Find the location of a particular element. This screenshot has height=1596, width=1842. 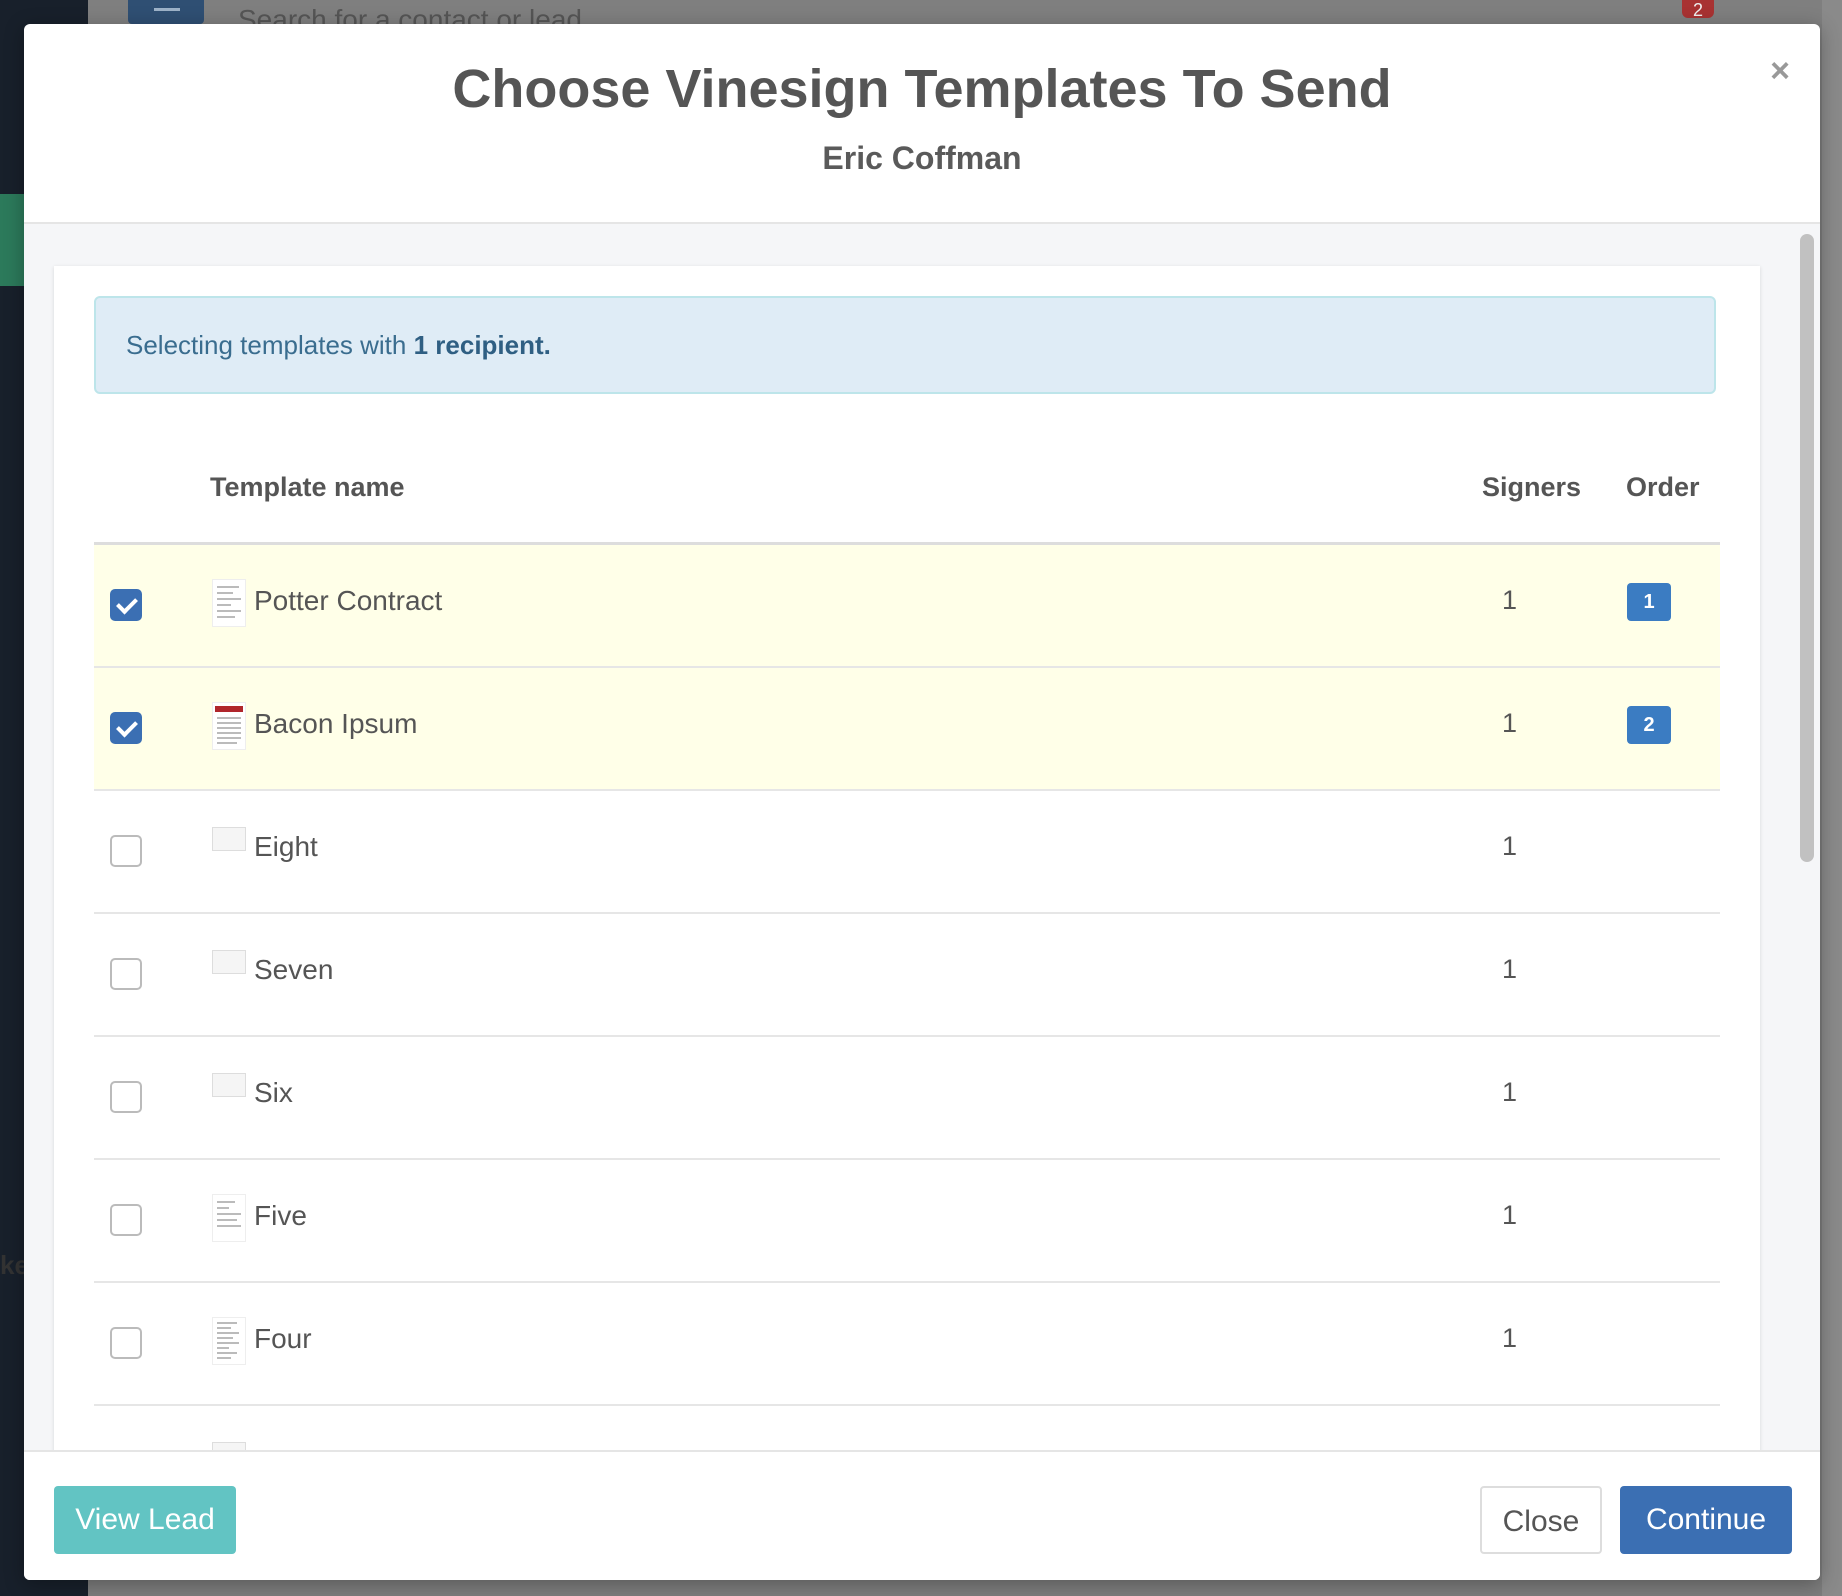

template-name: Four is located at coordinates (283, 1338).